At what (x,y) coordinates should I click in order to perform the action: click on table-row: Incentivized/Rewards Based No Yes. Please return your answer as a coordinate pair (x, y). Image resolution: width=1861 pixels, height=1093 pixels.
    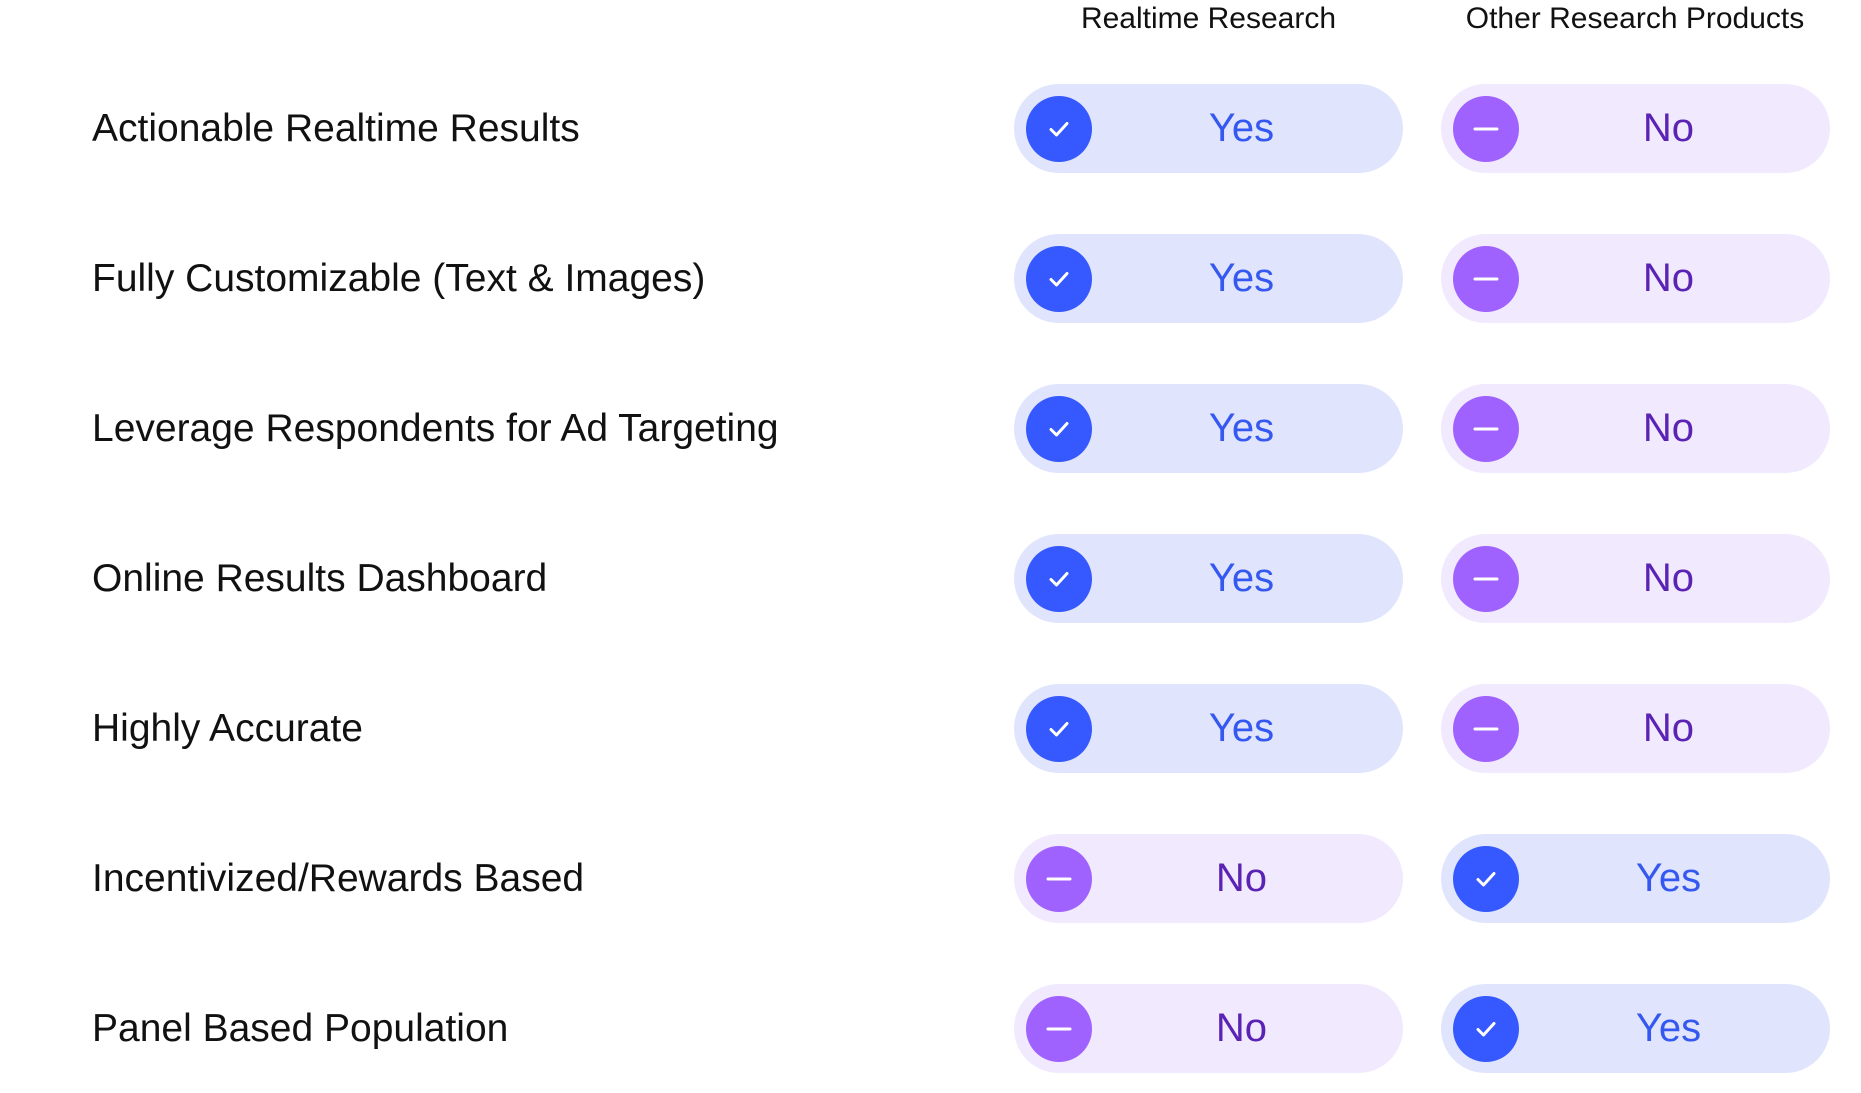
    Looking at the image, I should click on (930, 878).